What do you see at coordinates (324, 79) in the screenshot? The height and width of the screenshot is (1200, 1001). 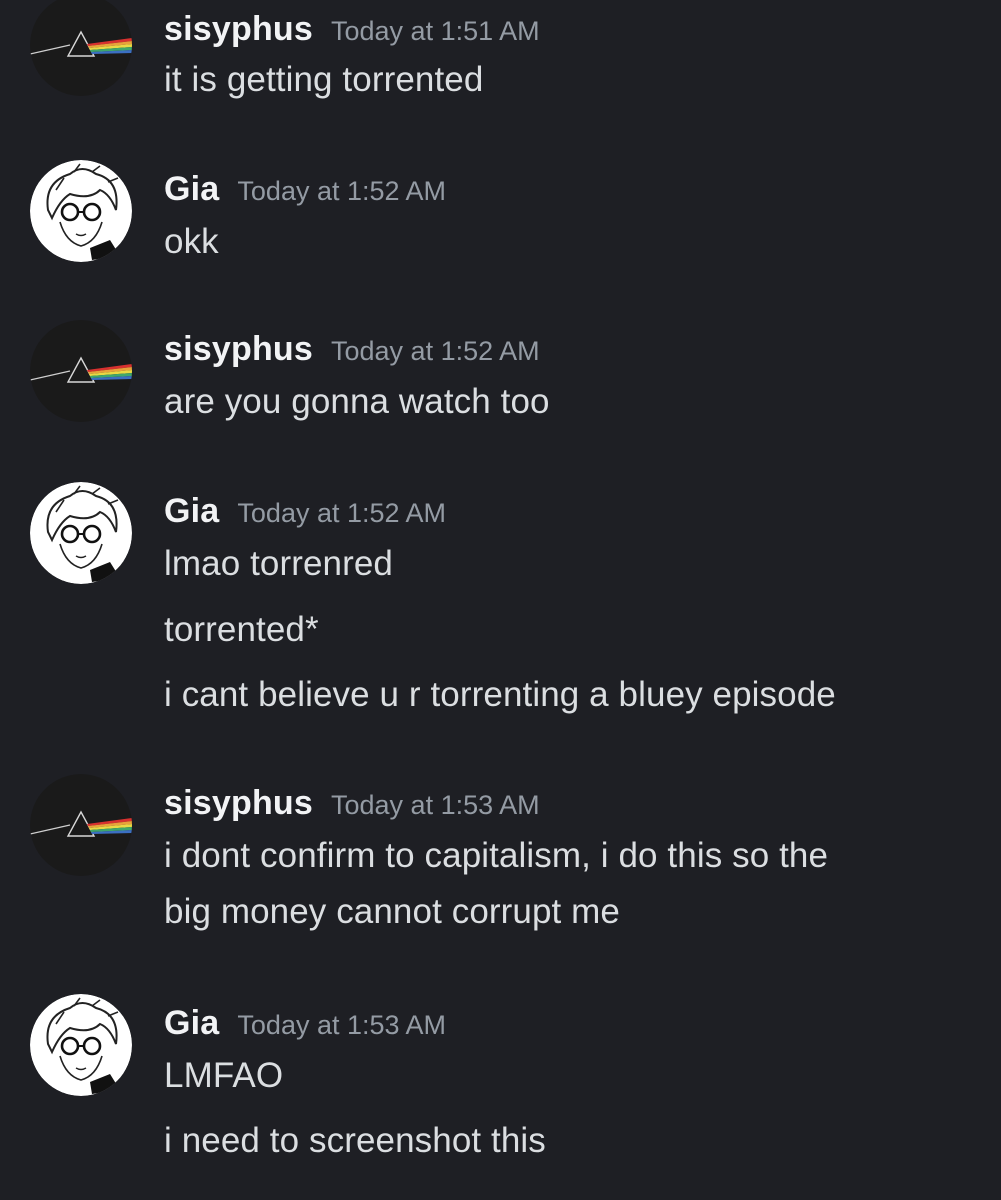 I see `message-text: it is getting torrented` at bounding box center [324, 79].